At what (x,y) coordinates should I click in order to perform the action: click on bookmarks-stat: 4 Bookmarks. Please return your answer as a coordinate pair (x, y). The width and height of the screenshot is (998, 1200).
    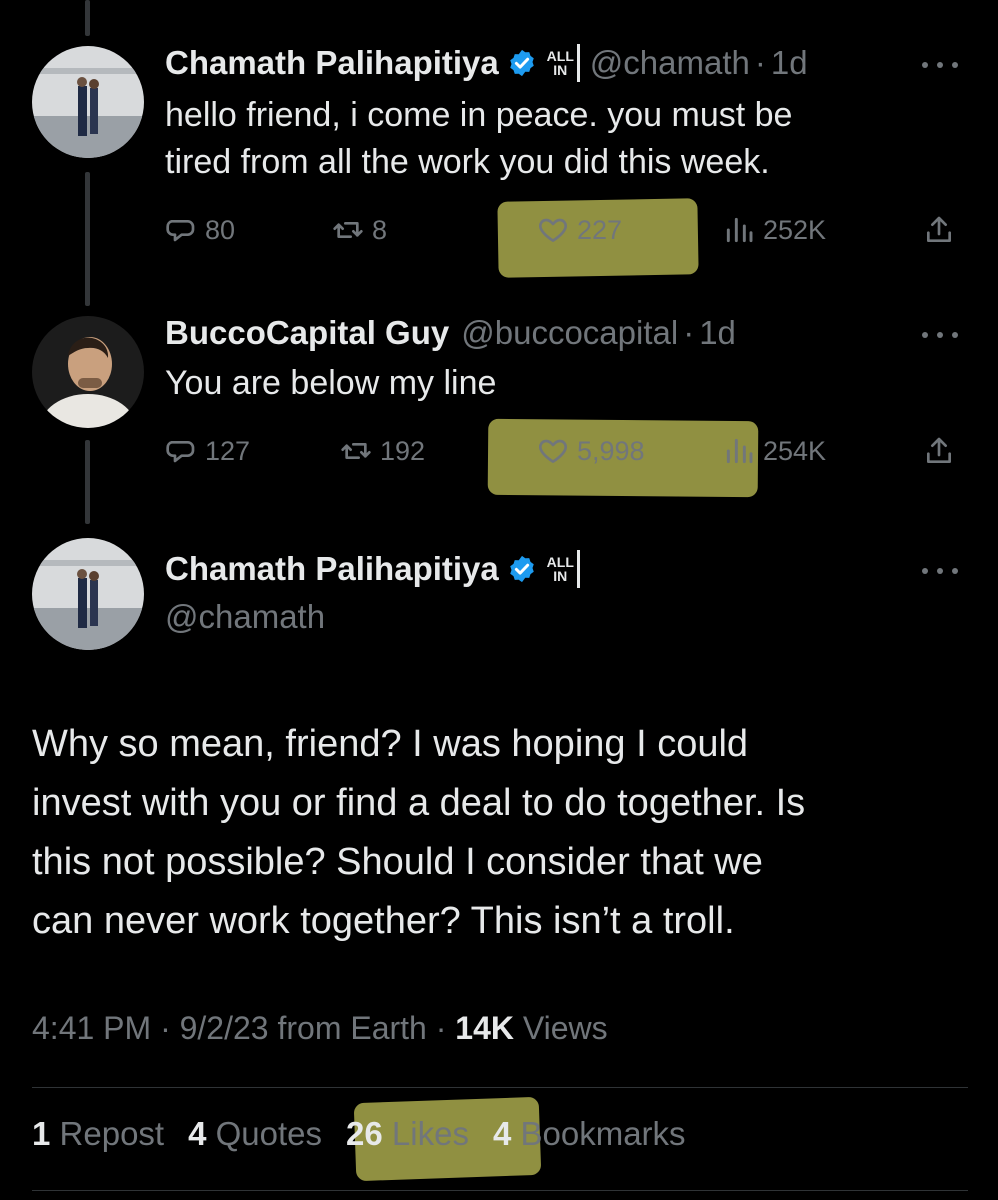
    Looking at the image, I should click on (589, 1134).